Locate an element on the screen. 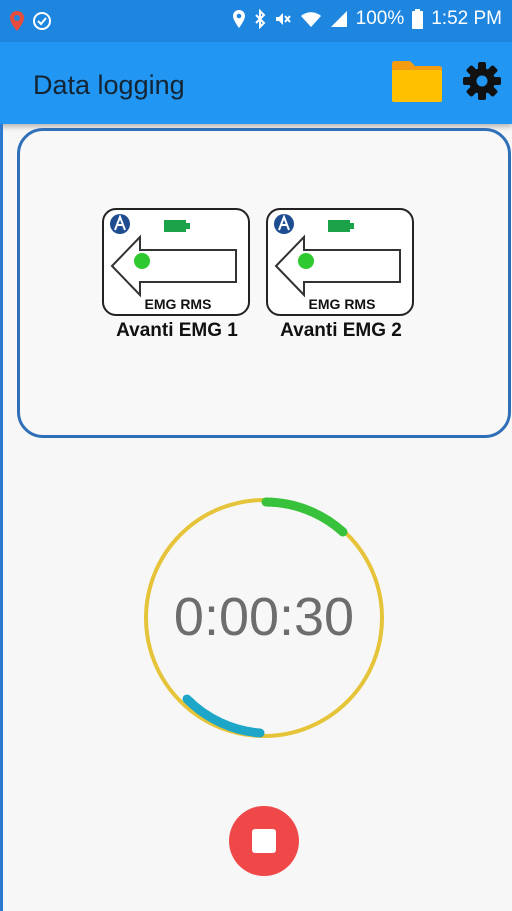 The width and height of the screenshot is (512, 911). status-bar: 100% 1:52 PM is located at coordinates (256, 21).